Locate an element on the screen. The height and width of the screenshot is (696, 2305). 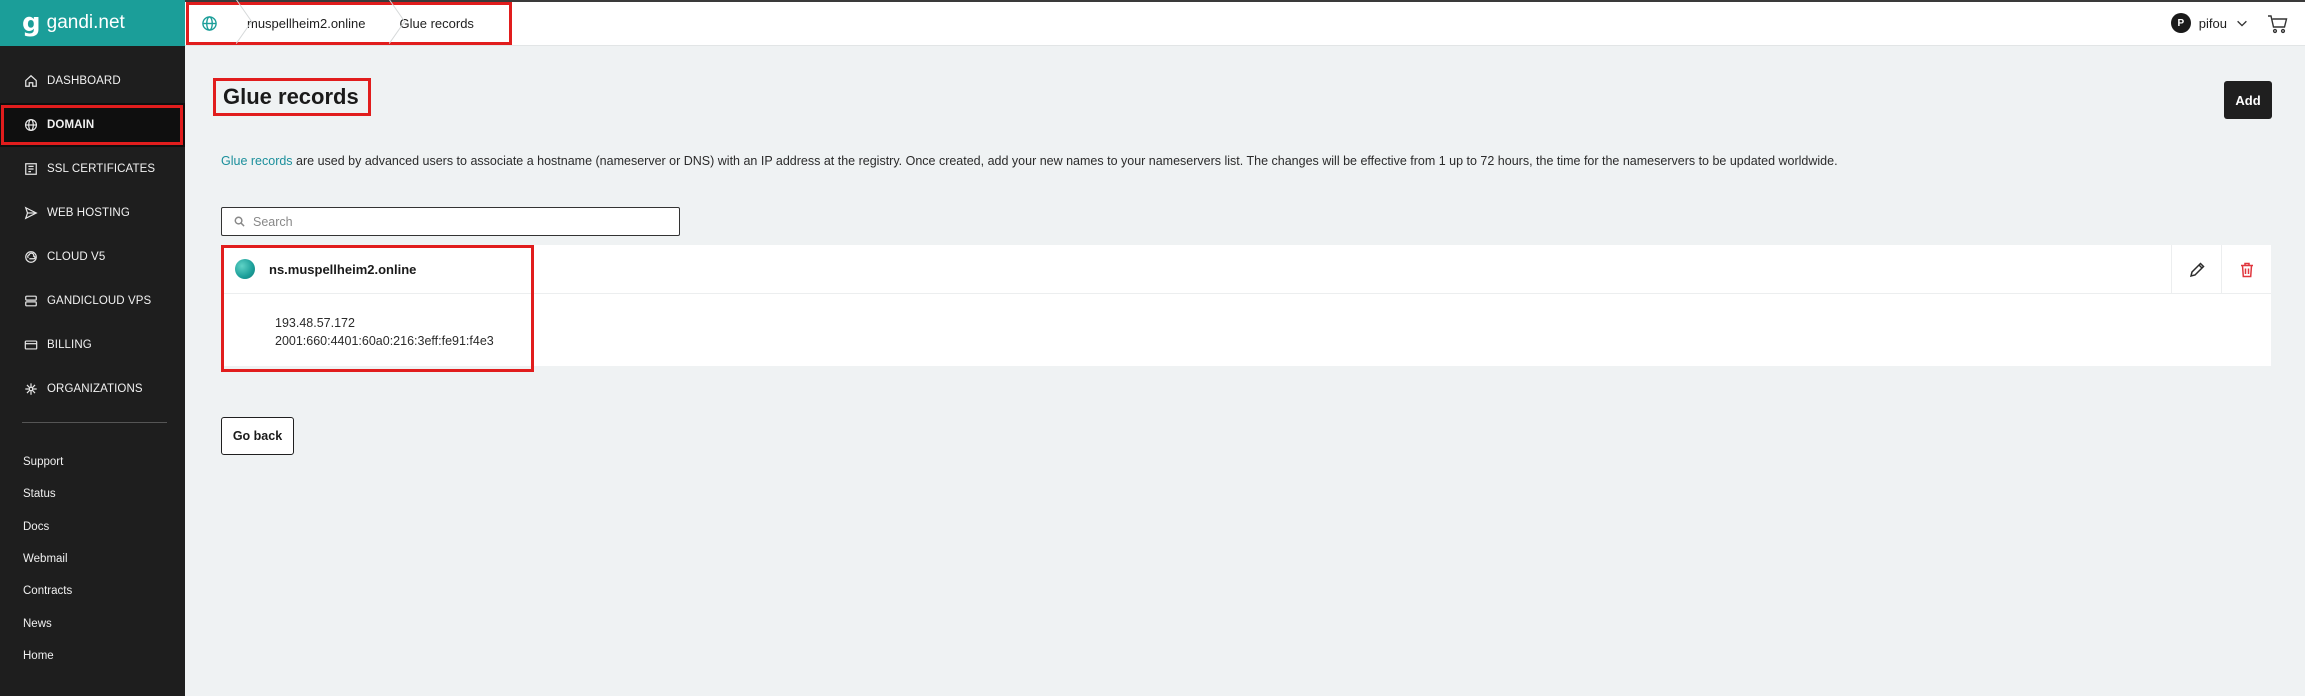
nav-item-cloud-v5: CLOUD V5 is located at coordinates (92, 257).